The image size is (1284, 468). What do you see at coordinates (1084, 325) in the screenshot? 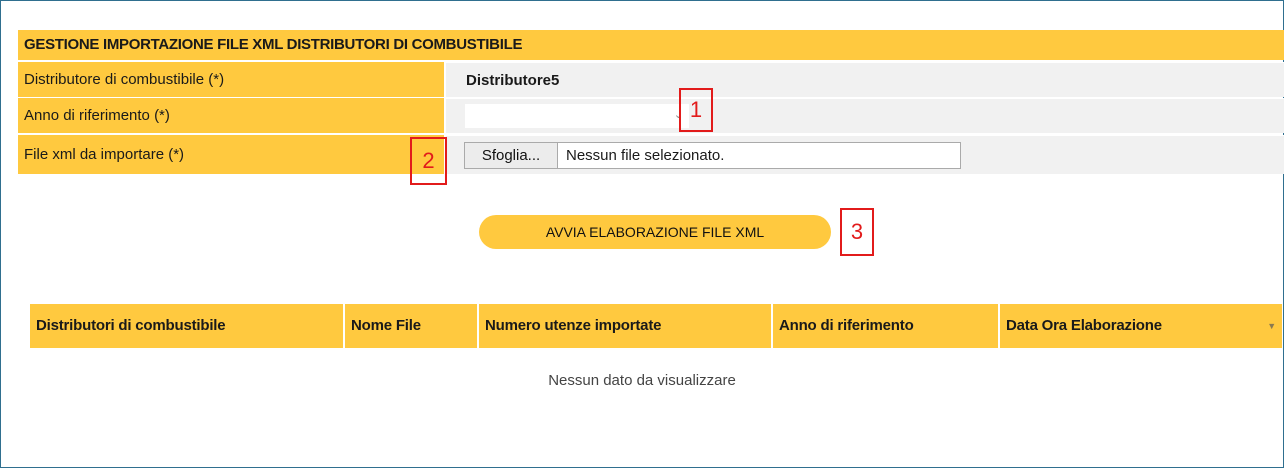
I see `column-header-processing-datetime-label: Data Ora Elaborazione` at bounding box center [1084, 325].